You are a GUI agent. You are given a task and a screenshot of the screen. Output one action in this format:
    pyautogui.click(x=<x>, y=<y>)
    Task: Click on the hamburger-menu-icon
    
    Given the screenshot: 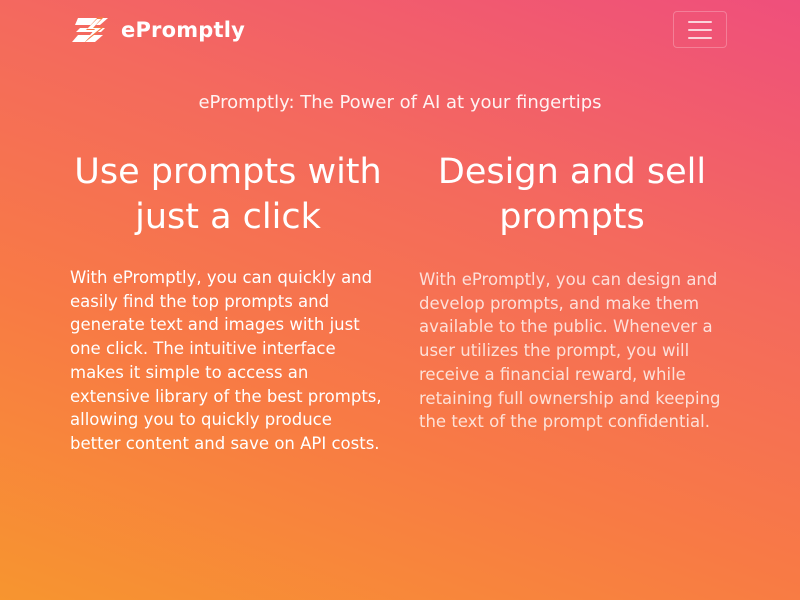 What is the action you would take?
    pyautogui.click(x=700, y=21)
    